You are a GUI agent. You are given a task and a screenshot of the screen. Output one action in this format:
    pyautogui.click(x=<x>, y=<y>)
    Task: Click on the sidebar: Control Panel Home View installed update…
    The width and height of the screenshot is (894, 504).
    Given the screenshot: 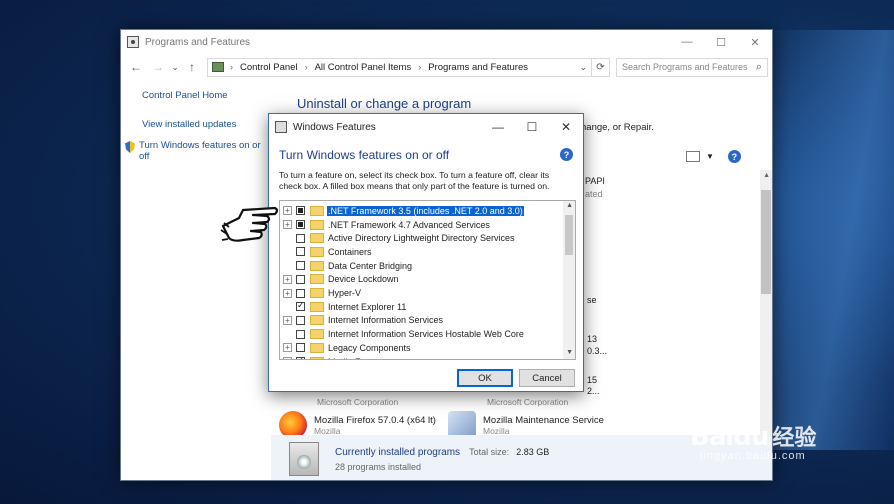 What is the action you would take?
    pyautogui.click(x=198, y=131)
    